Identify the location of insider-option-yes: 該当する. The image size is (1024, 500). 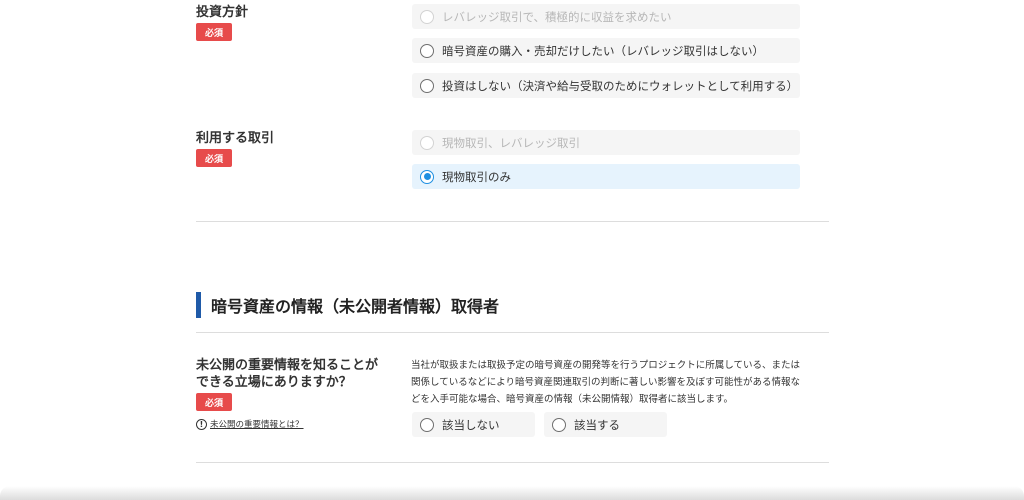
(605, 424).